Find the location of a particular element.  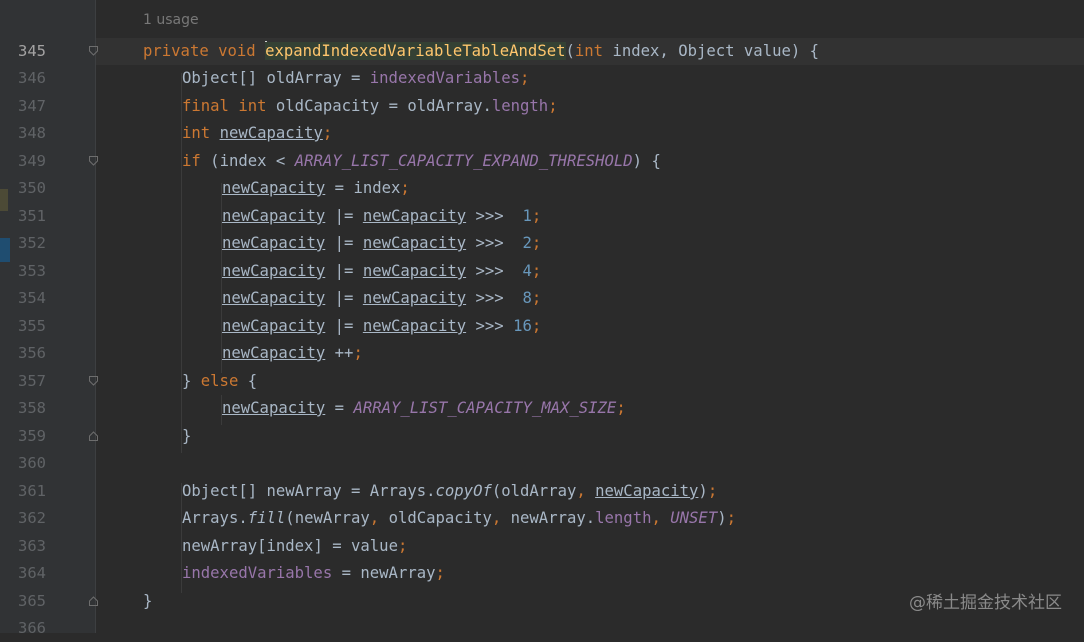

line-number: 351 is located at coordinates (23, 216).